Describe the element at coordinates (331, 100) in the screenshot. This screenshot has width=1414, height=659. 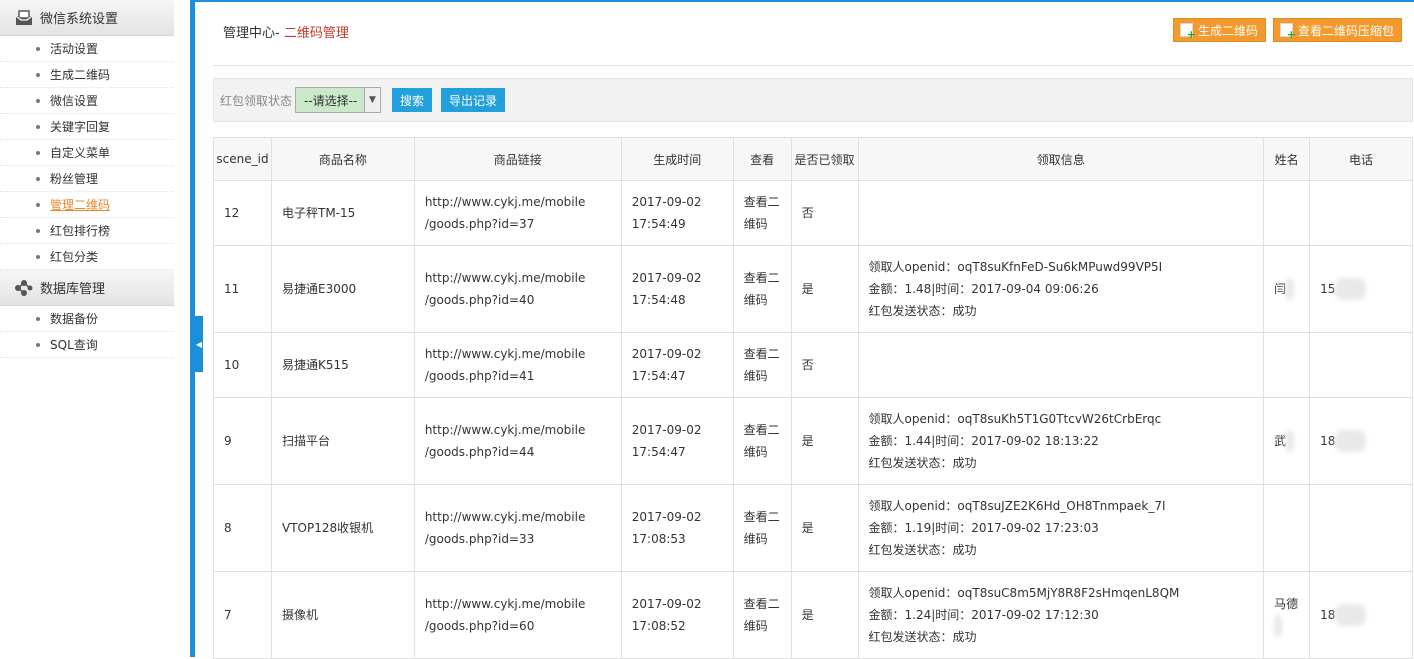
I see `select-value: --请选择--` at that location.